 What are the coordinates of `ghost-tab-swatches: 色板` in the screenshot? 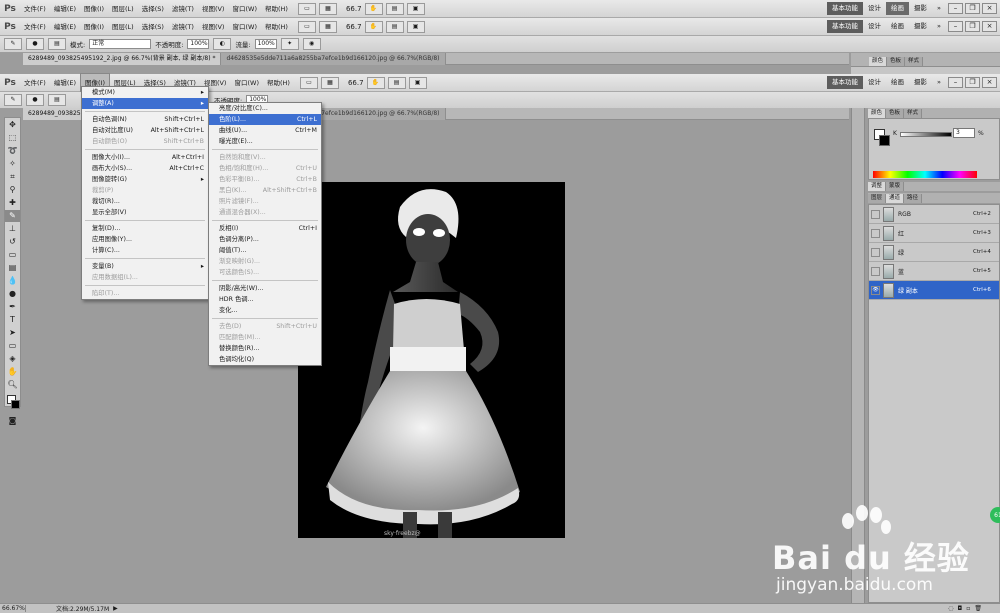 It's located at (896, 61).